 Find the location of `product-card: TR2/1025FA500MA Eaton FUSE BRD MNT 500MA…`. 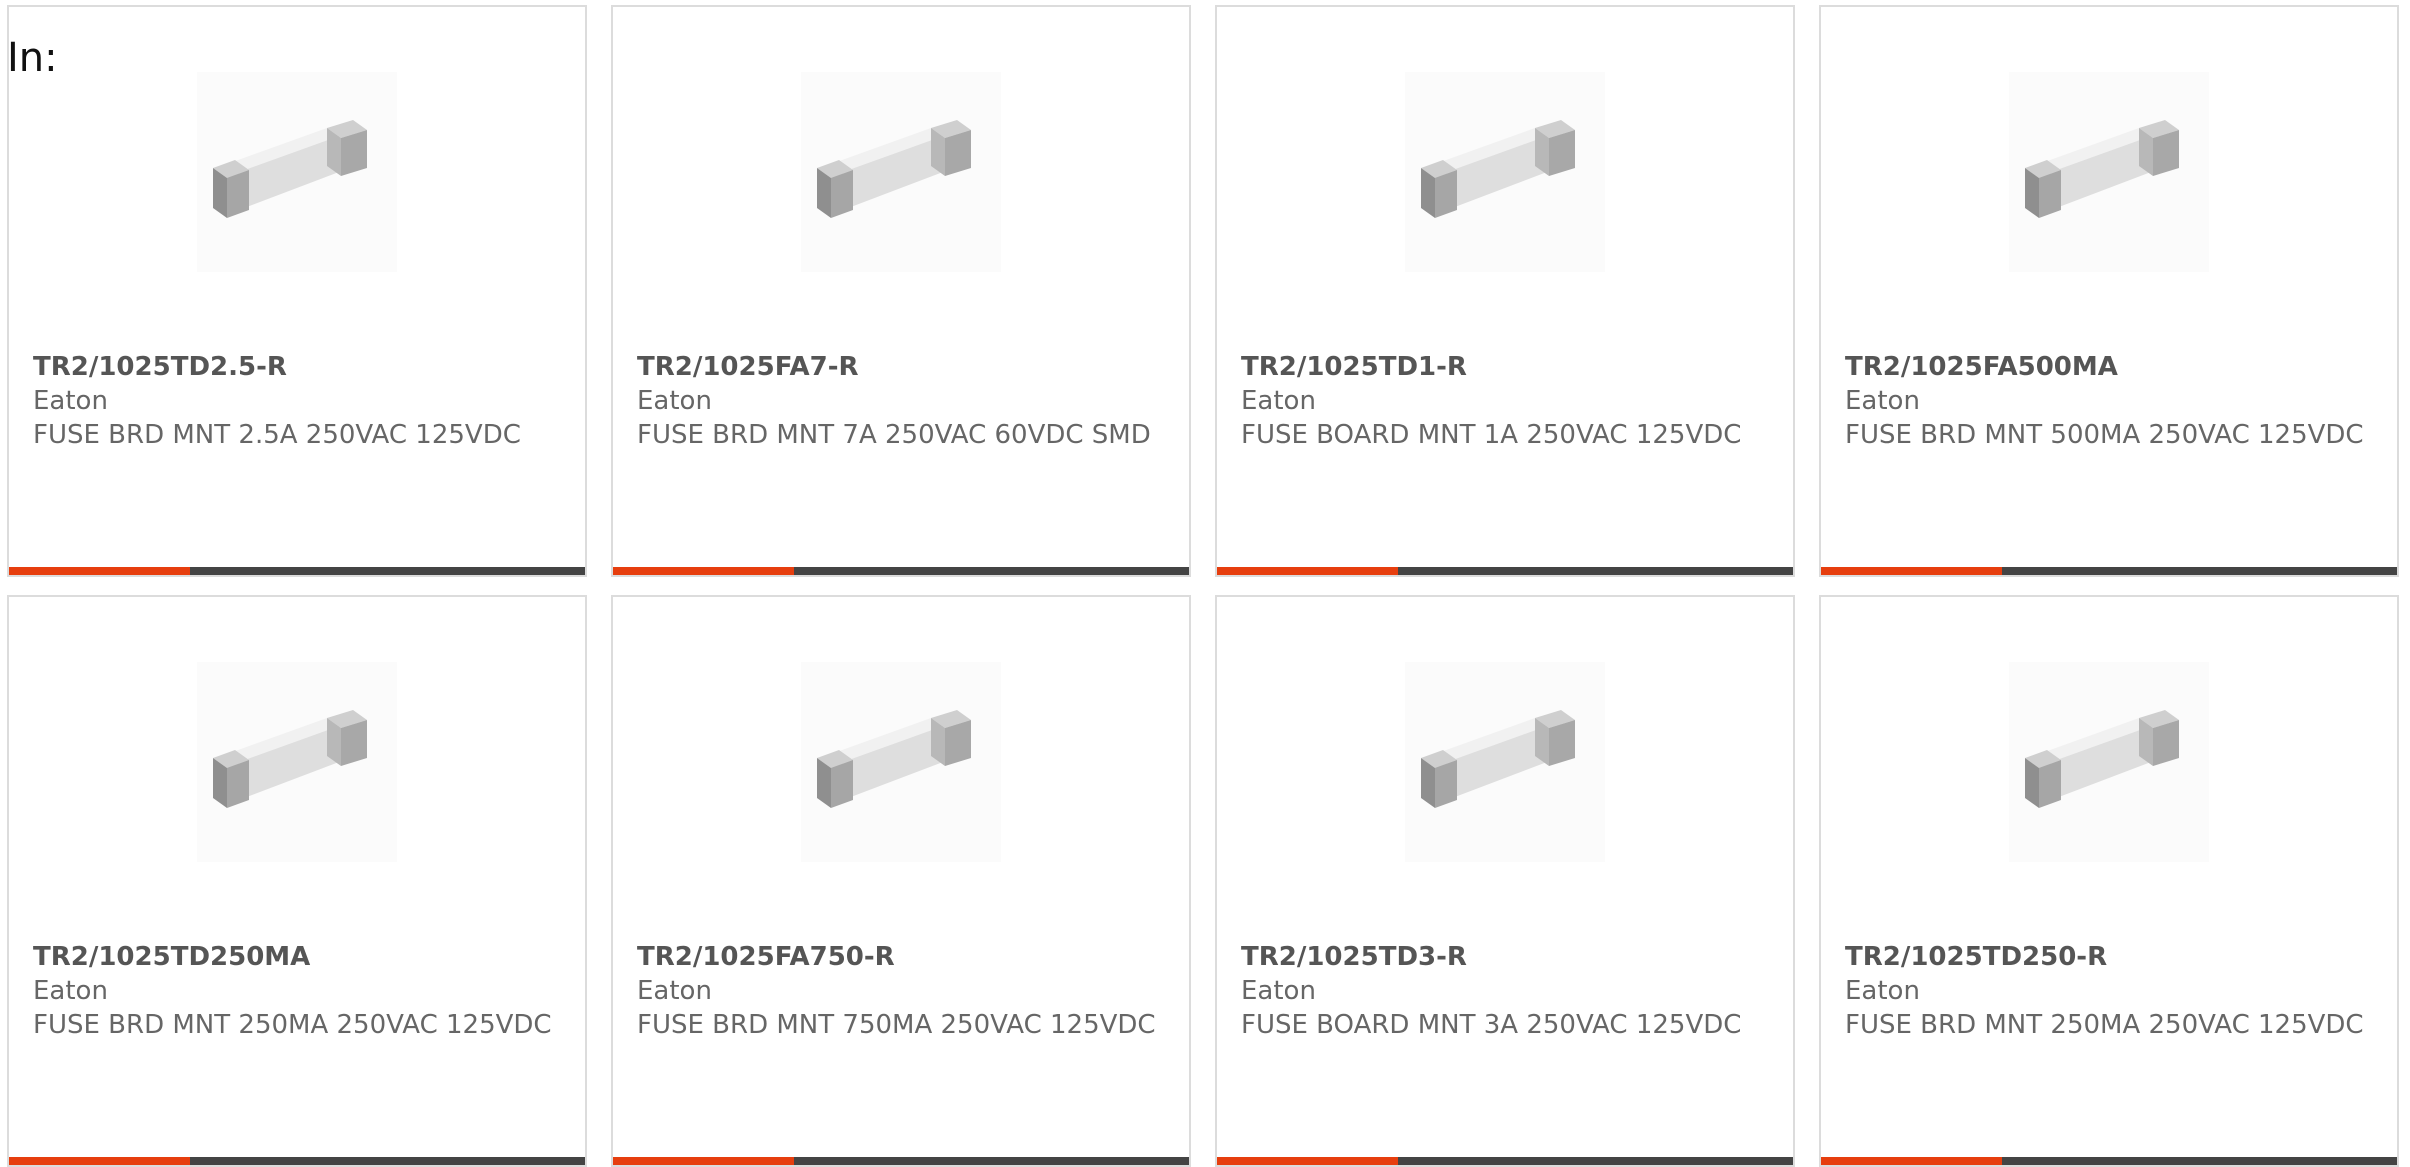

product-card: TR2/1025FA500MA Eaton FUSE BRD MNT 500MA… is located at coordinates (2109, 291).